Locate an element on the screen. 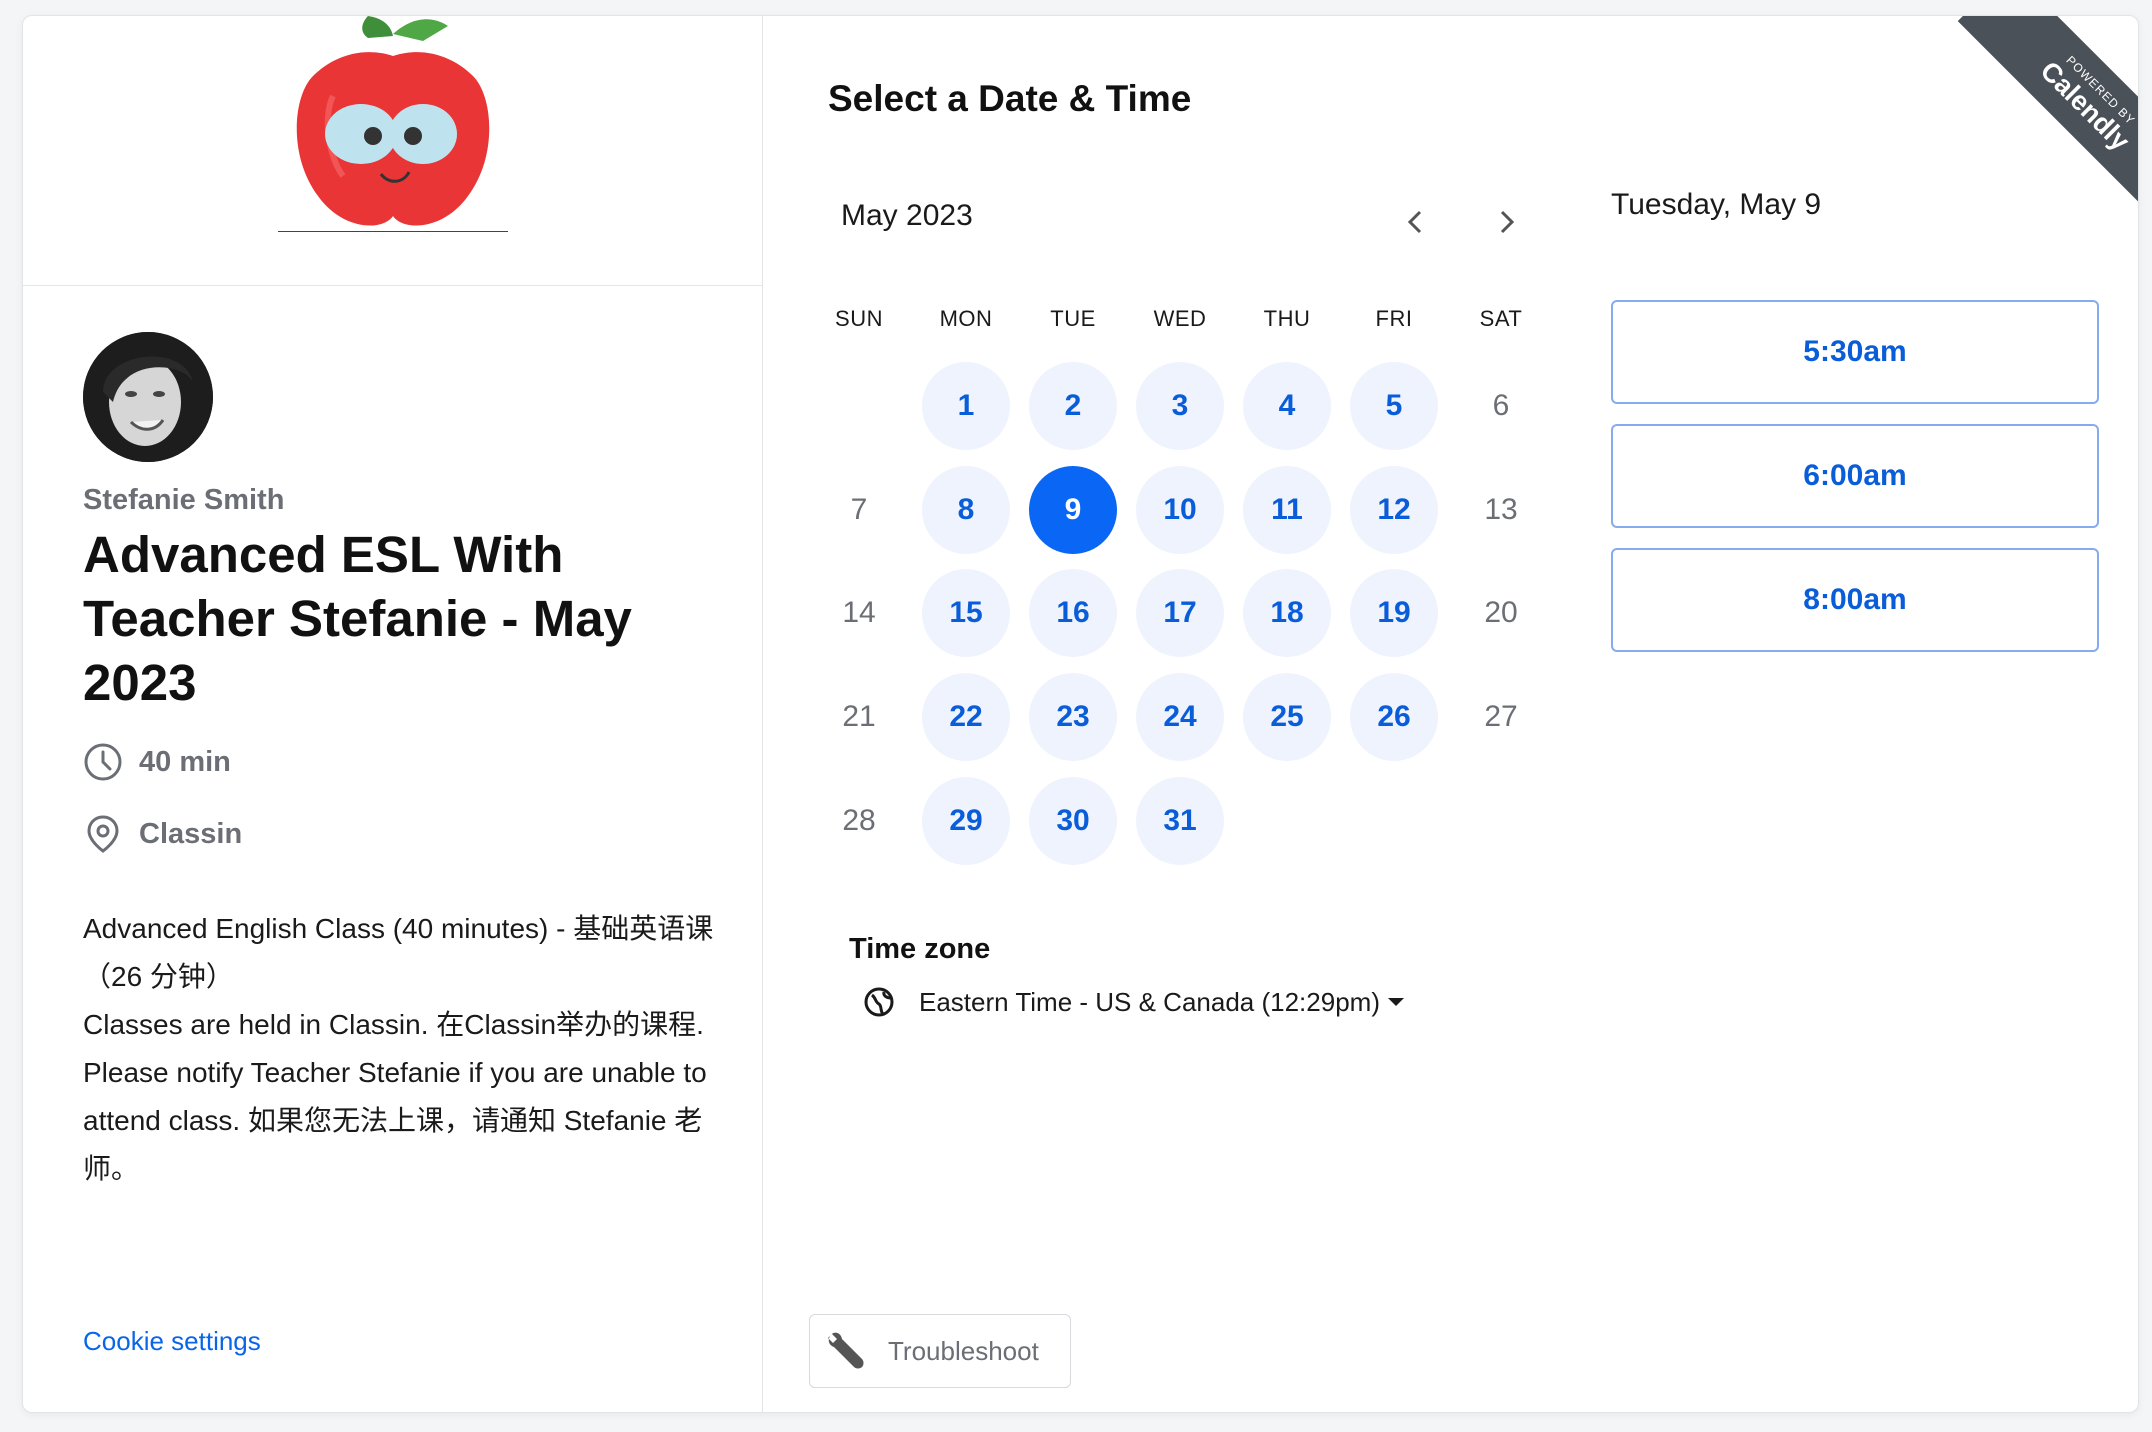 This screenshot has height=1432, width=2152. logo-underline is located at coordinates (393, 231).